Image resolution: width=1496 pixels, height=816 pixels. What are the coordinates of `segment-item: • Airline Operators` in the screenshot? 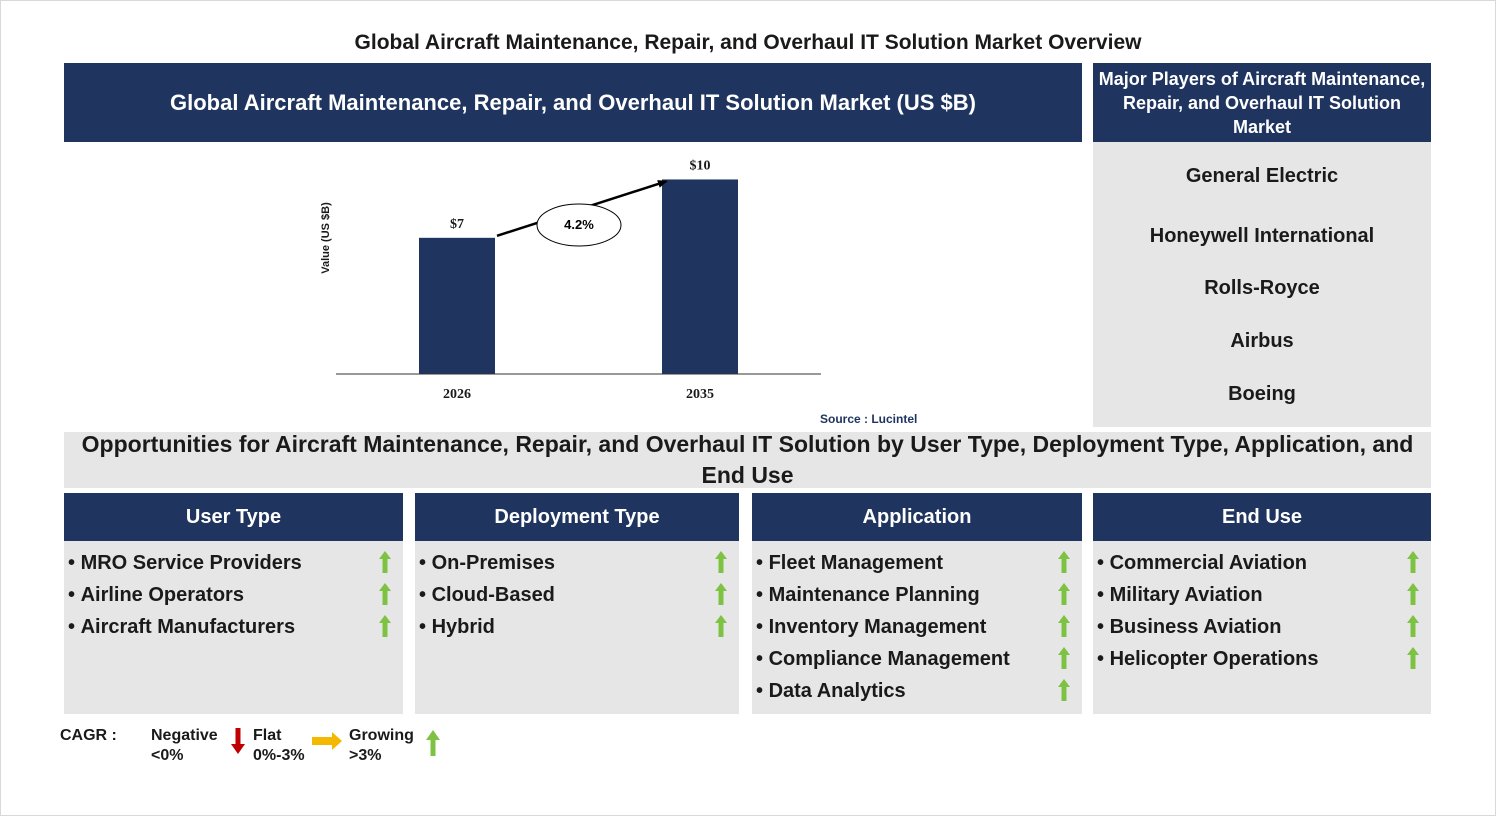 It's located at (233, 595).